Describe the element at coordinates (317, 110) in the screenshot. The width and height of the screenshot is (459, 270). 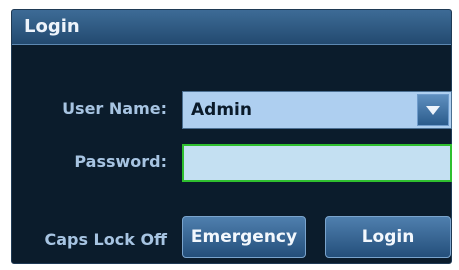
I see `user-name-combobox: Admin` at that location.